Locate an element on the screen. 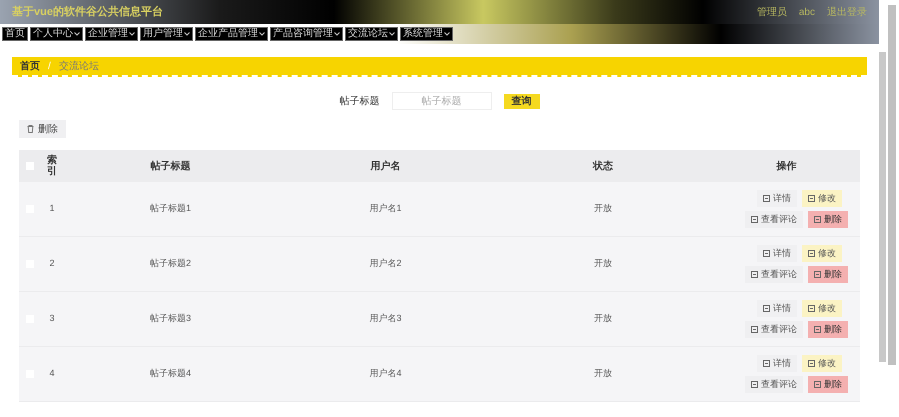 This screenshot has width=899, height=417. nav-menu-item: 首页 is located at coordinates (15, 34).